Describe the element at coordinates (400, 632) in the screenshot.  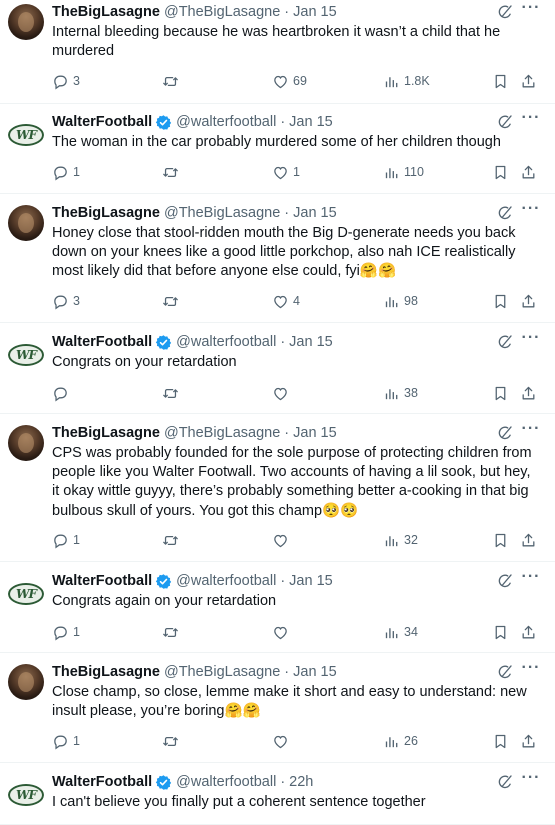
I see `views-button: 34` at that location.